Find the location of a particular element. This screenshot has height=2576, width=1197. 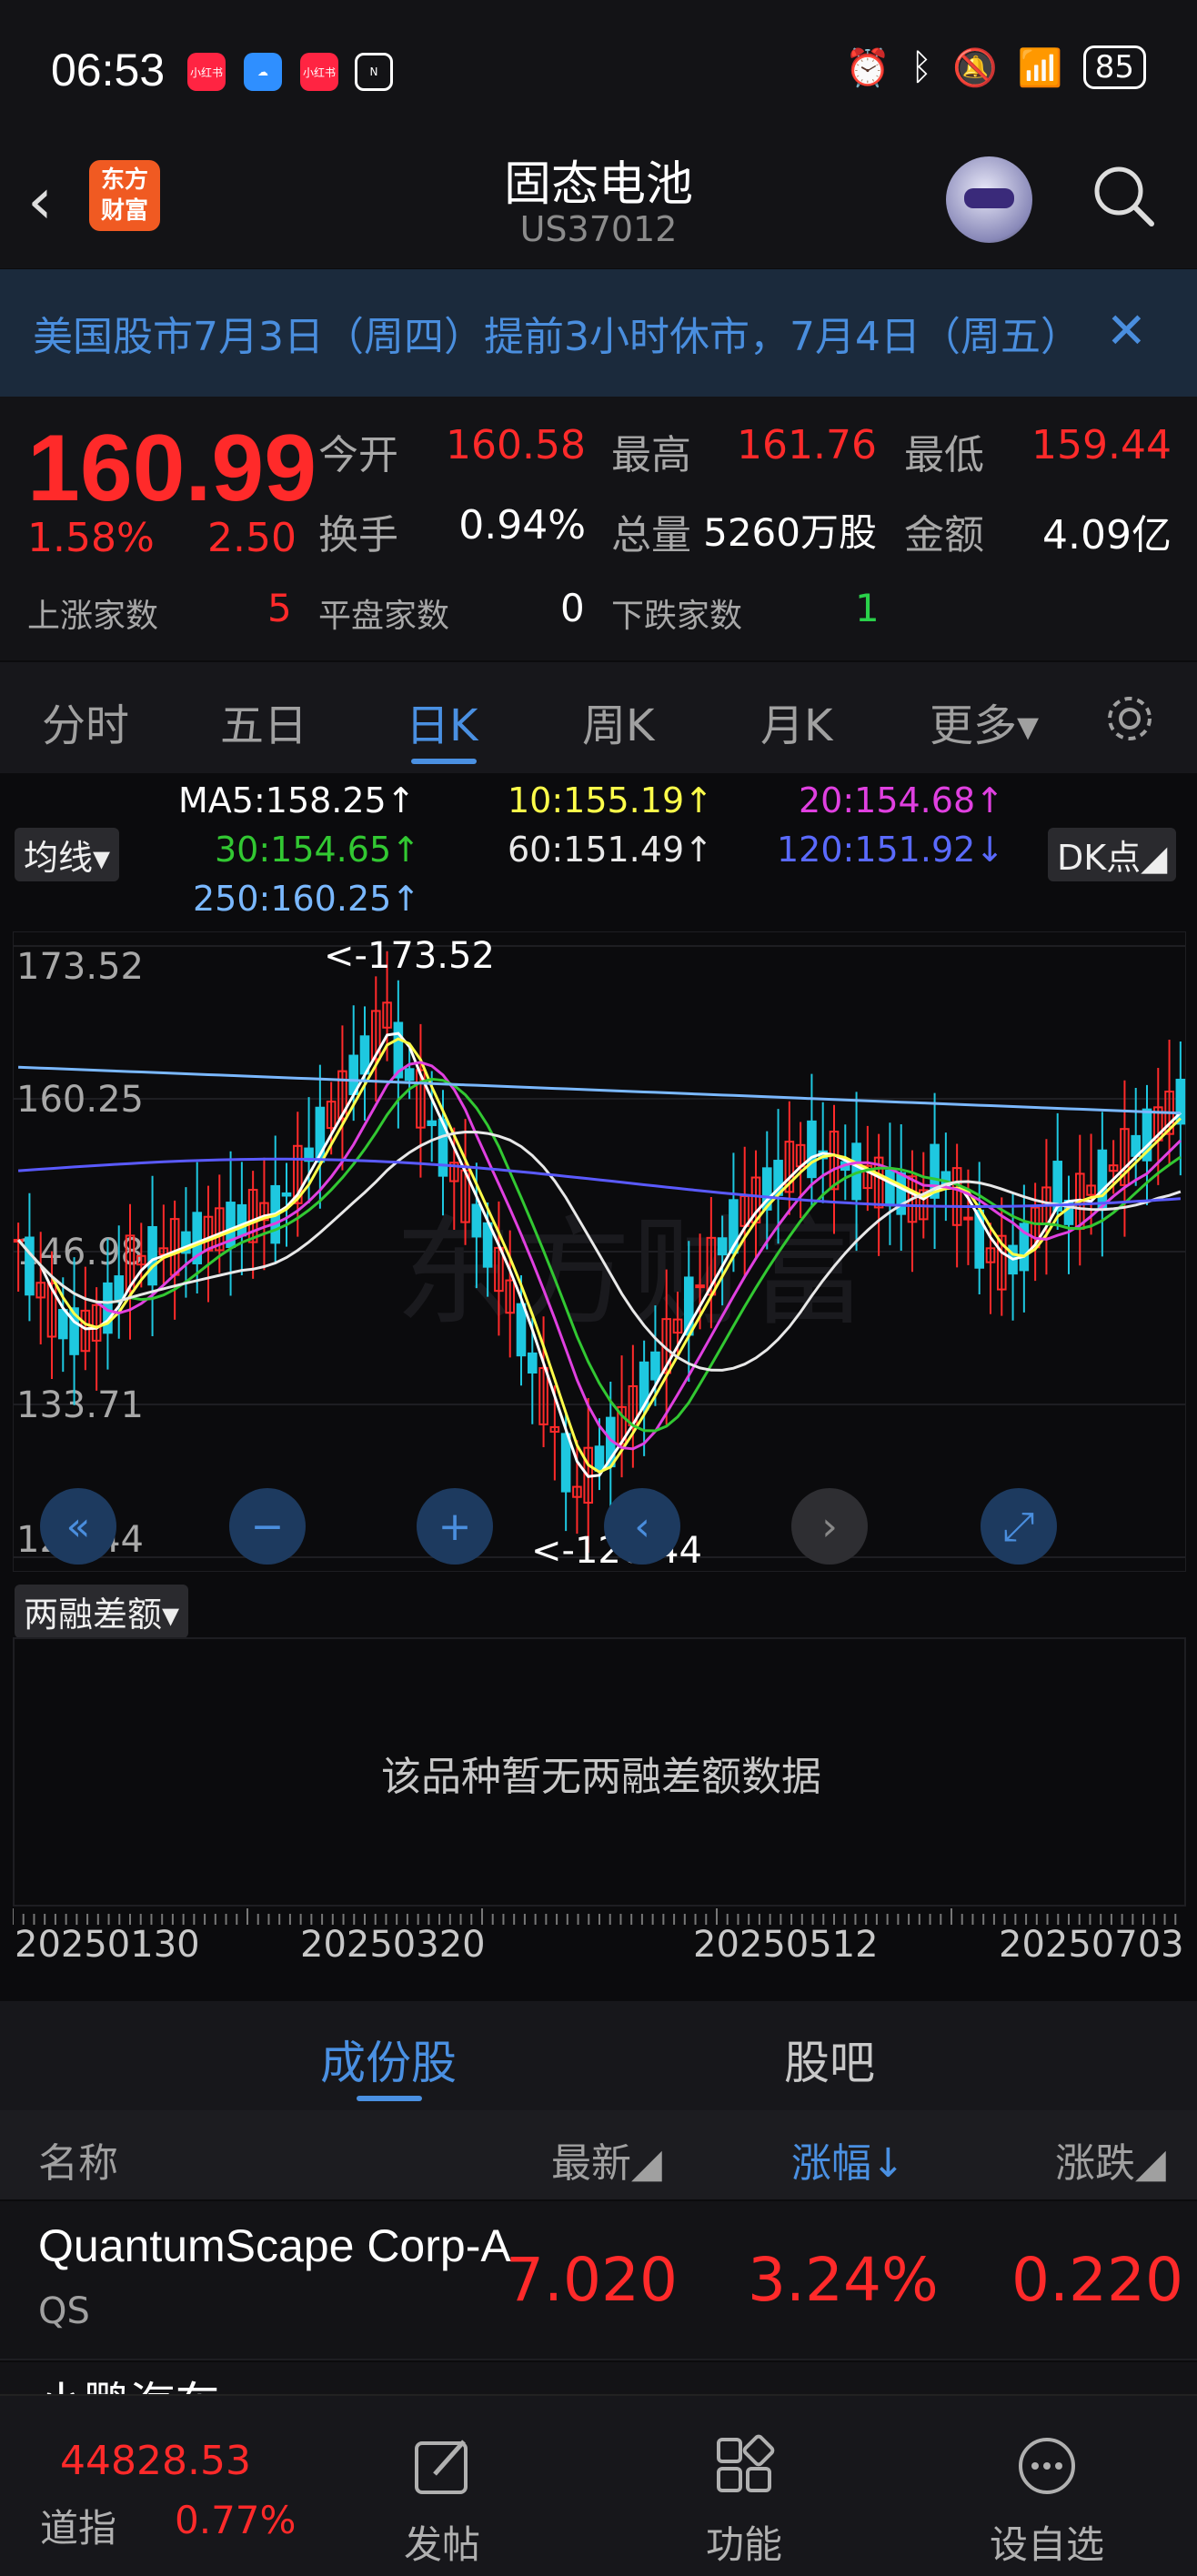

close-icon: ✕ is located at coordinates (1126, 330).